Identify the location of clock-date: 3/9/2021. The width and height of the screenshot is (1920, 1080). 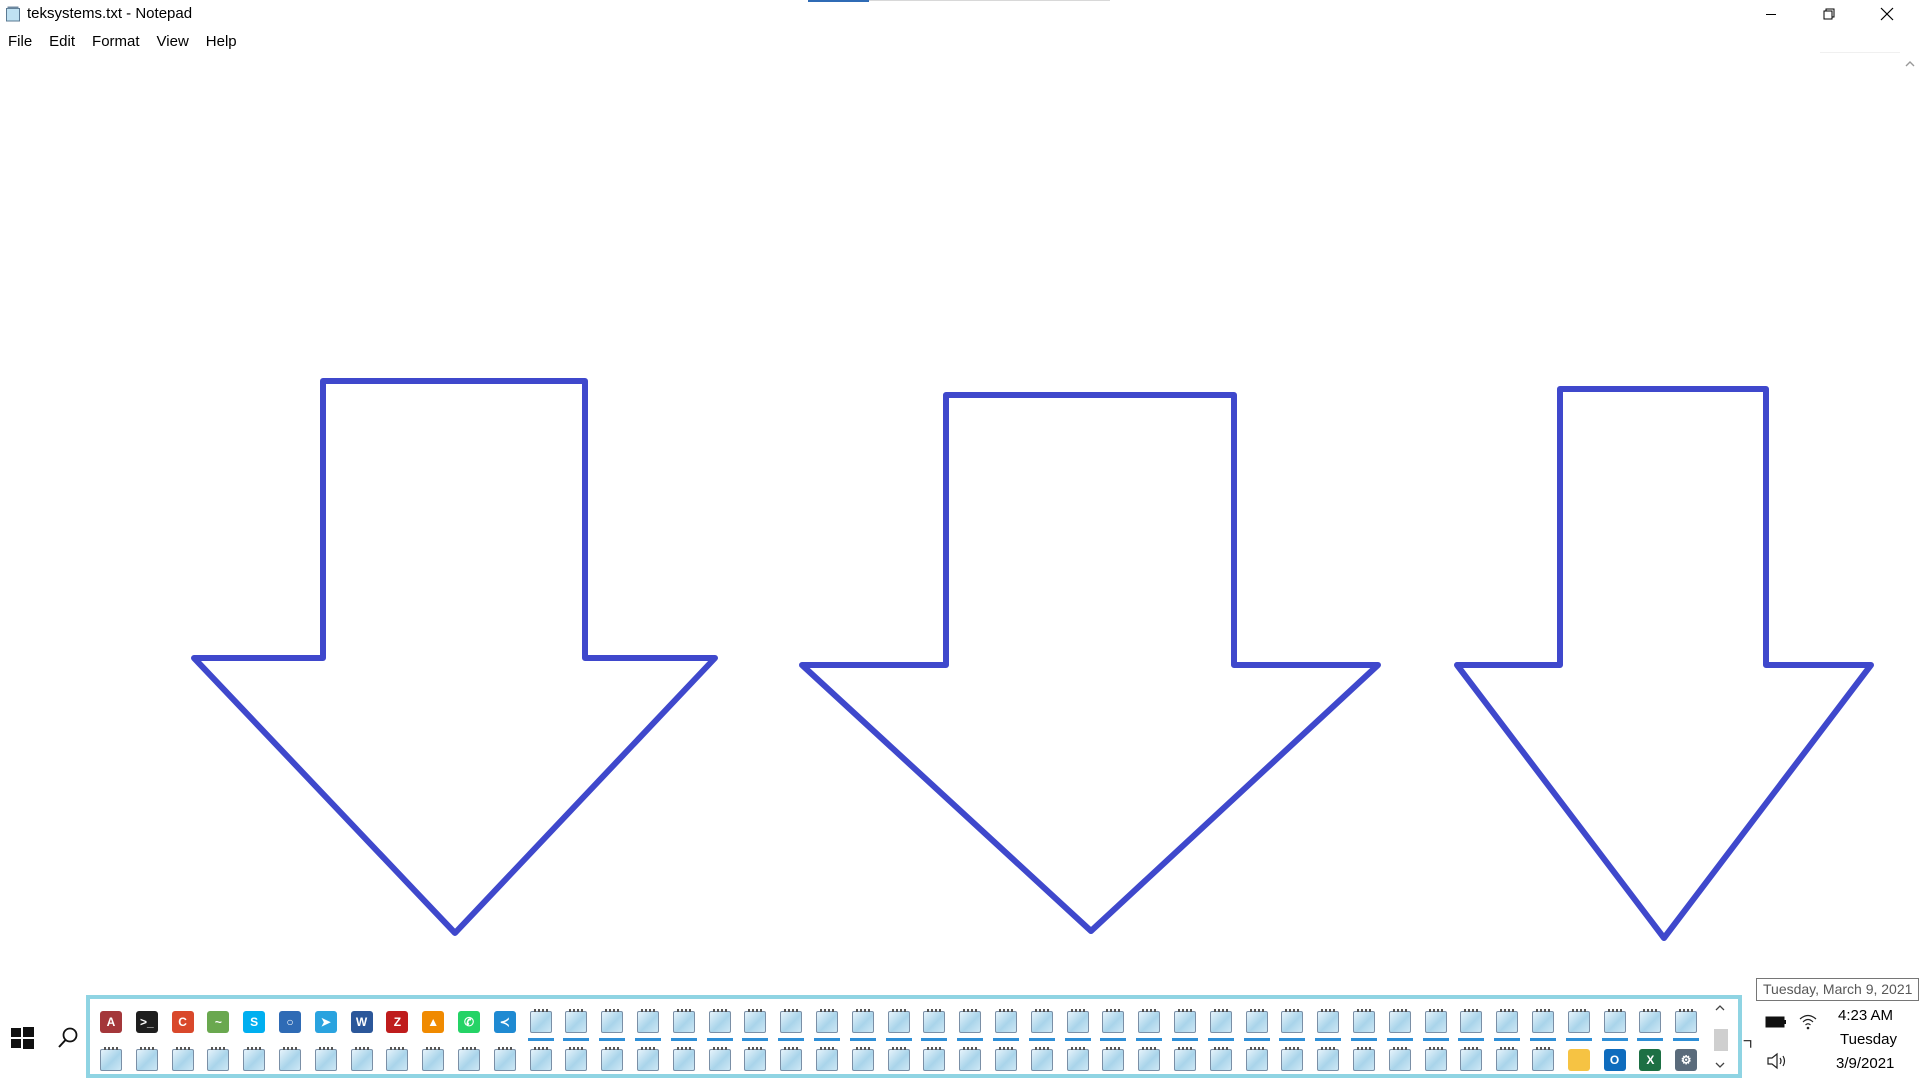
(1878, 1063).